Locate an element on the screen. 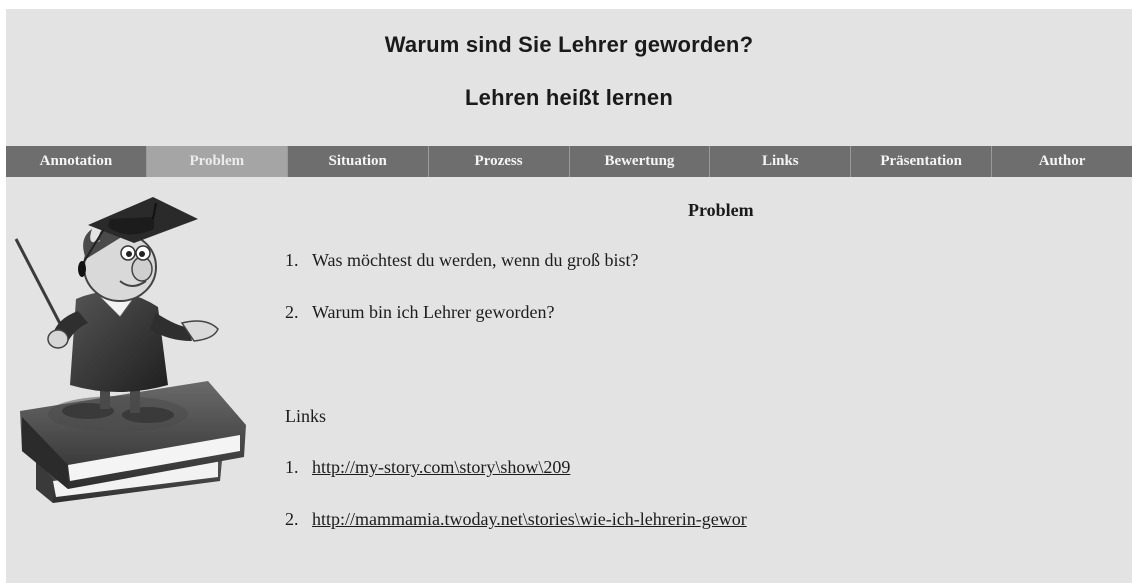  nav-item-prozess: Prozess is located at coordinates (499, 161).